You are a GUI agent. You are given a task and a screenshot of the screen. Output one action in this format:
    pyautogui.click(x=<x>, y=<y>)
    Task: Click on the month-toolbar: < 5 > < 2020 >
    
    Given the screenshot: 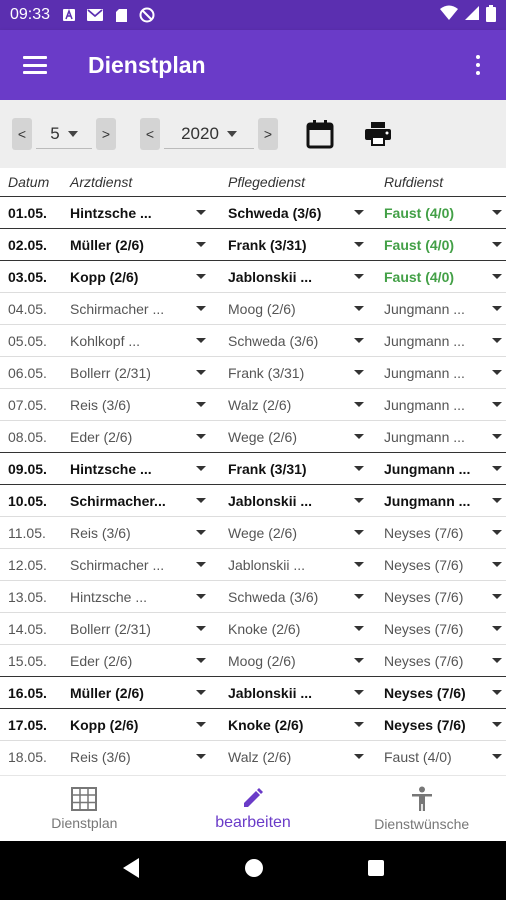 What is the action you would take?
    pyautogui.click(x=253, y=134)
    